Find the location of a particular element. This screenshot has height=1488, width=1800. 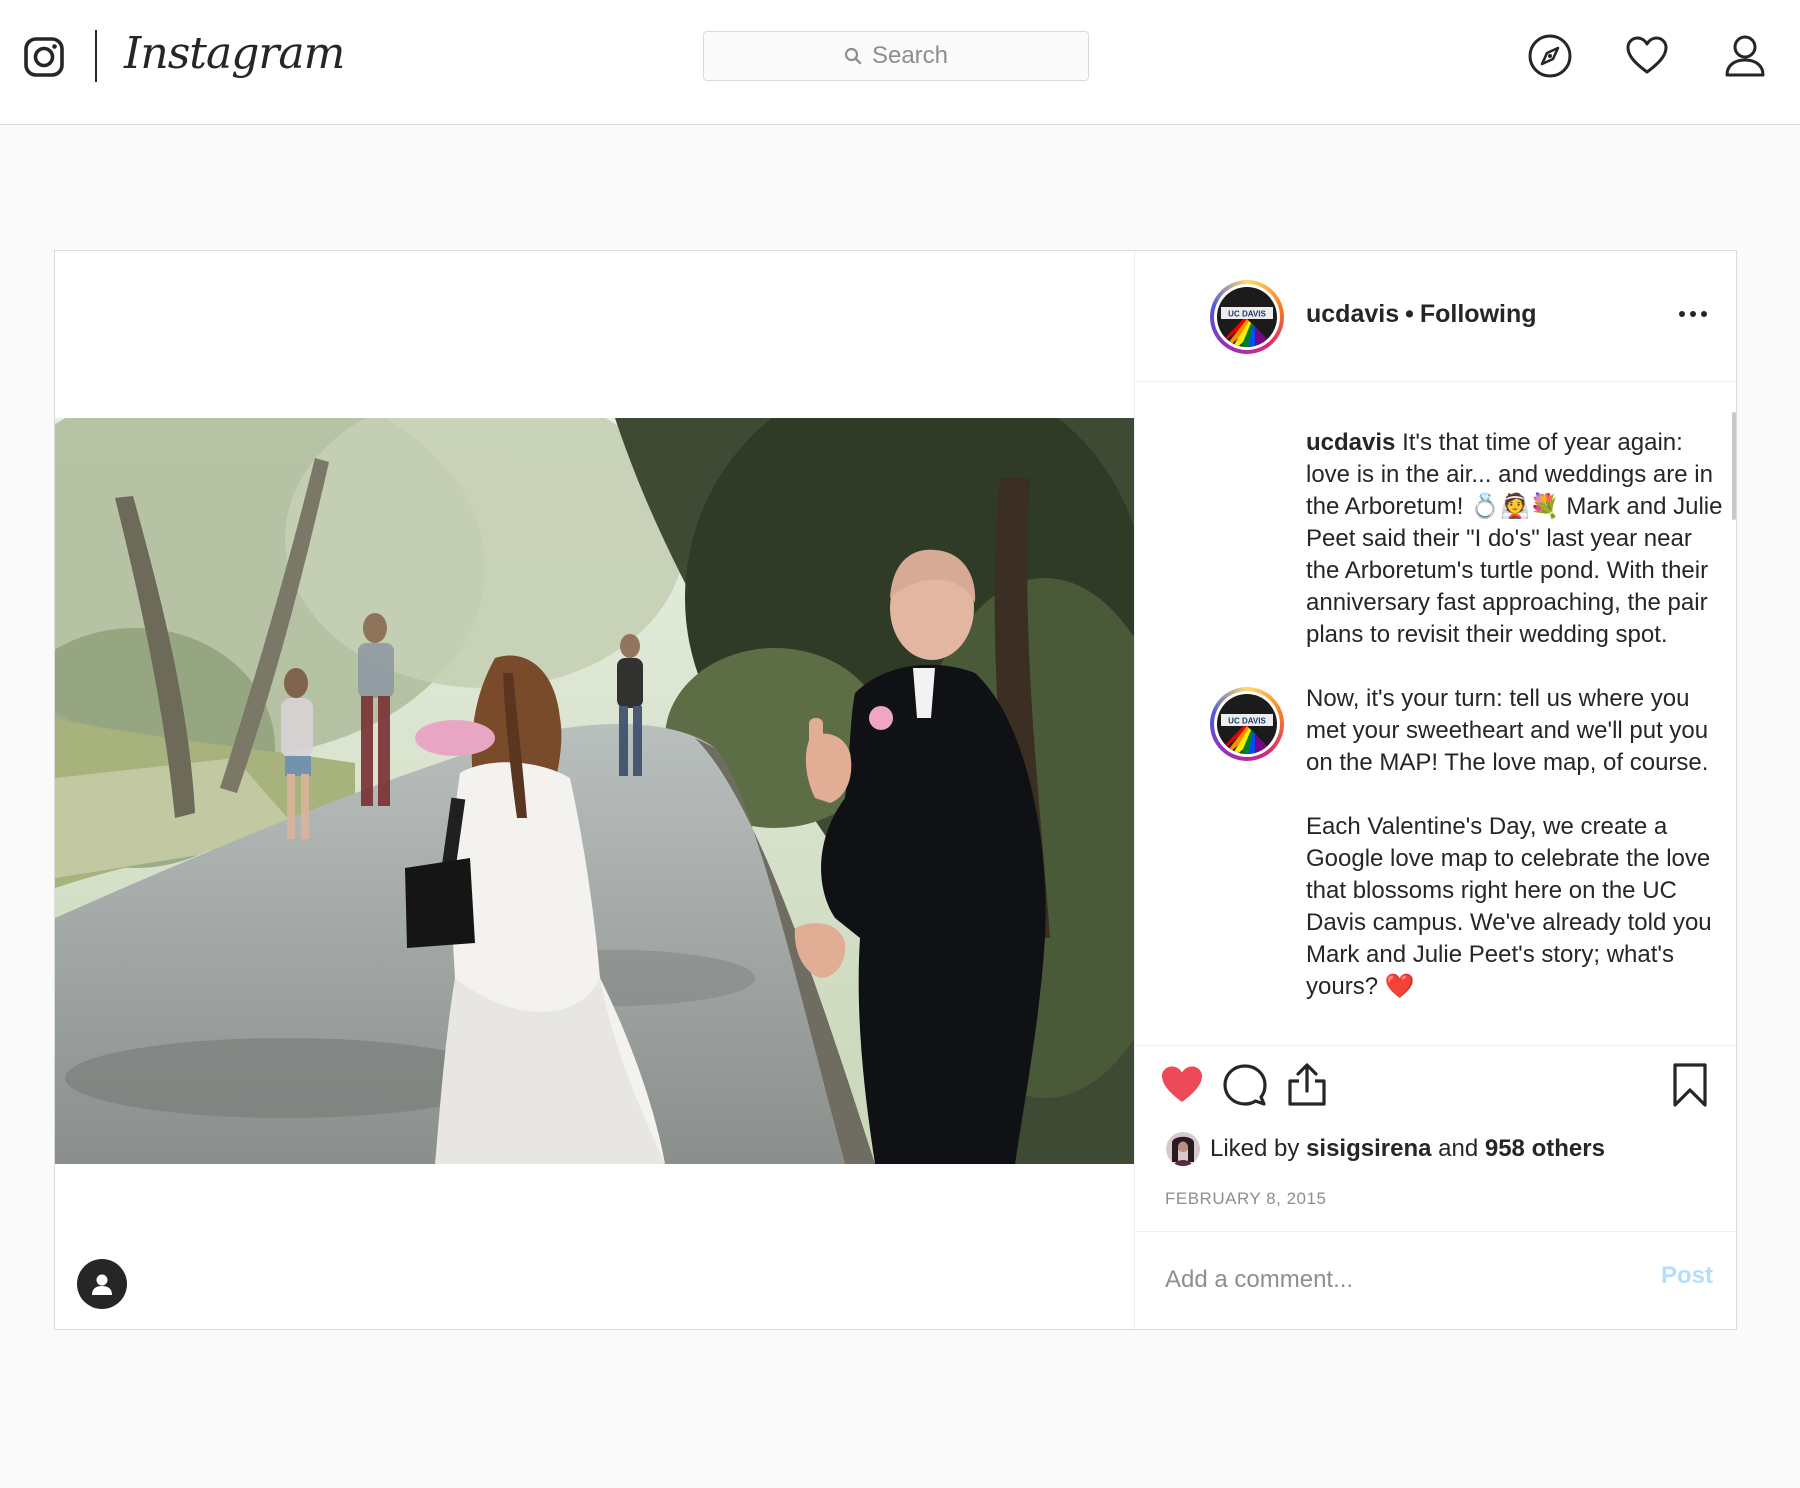

post-header: UC DAVIS ucdavis • Following is located at coordinates (1436, 316).